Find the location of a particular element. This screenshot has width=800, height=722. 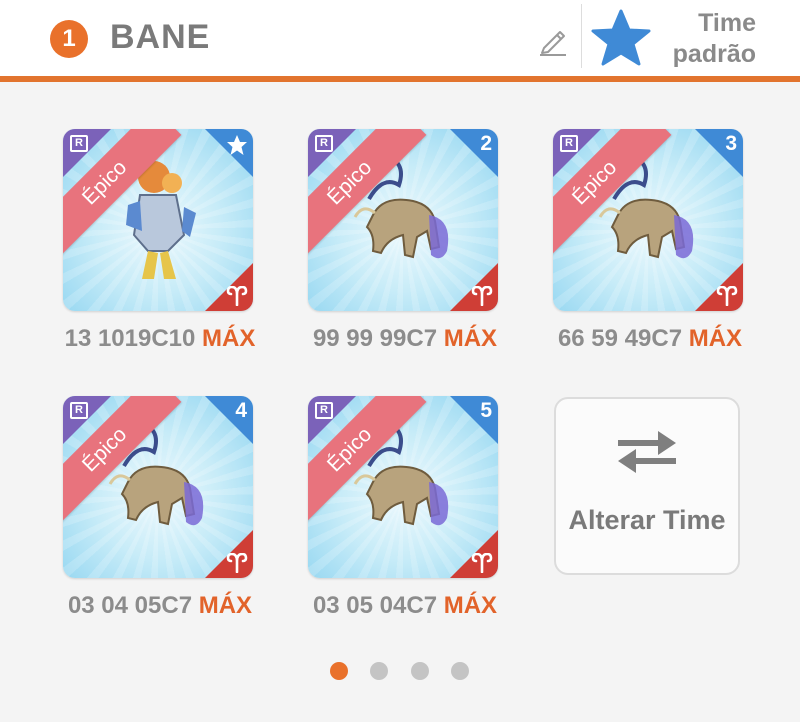

pencil-icon is located at coordinates (554, 40).